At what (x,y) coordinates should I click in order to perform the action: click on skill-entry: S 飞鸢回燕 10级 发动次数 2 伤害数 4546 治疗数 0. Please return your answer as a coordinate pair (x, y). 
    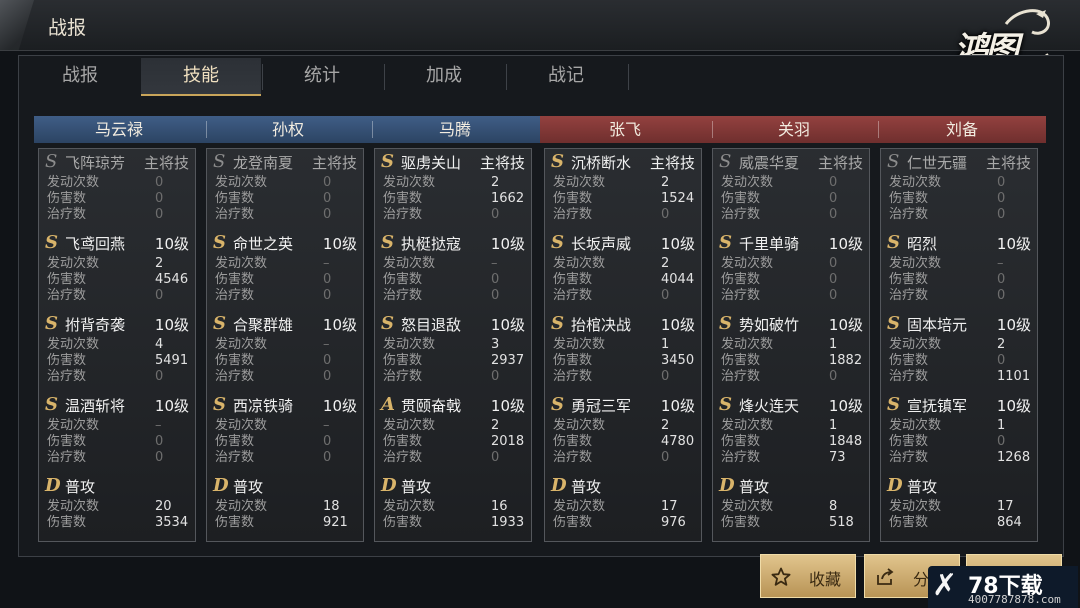
    Looking at the image, I should click on (118, 272).